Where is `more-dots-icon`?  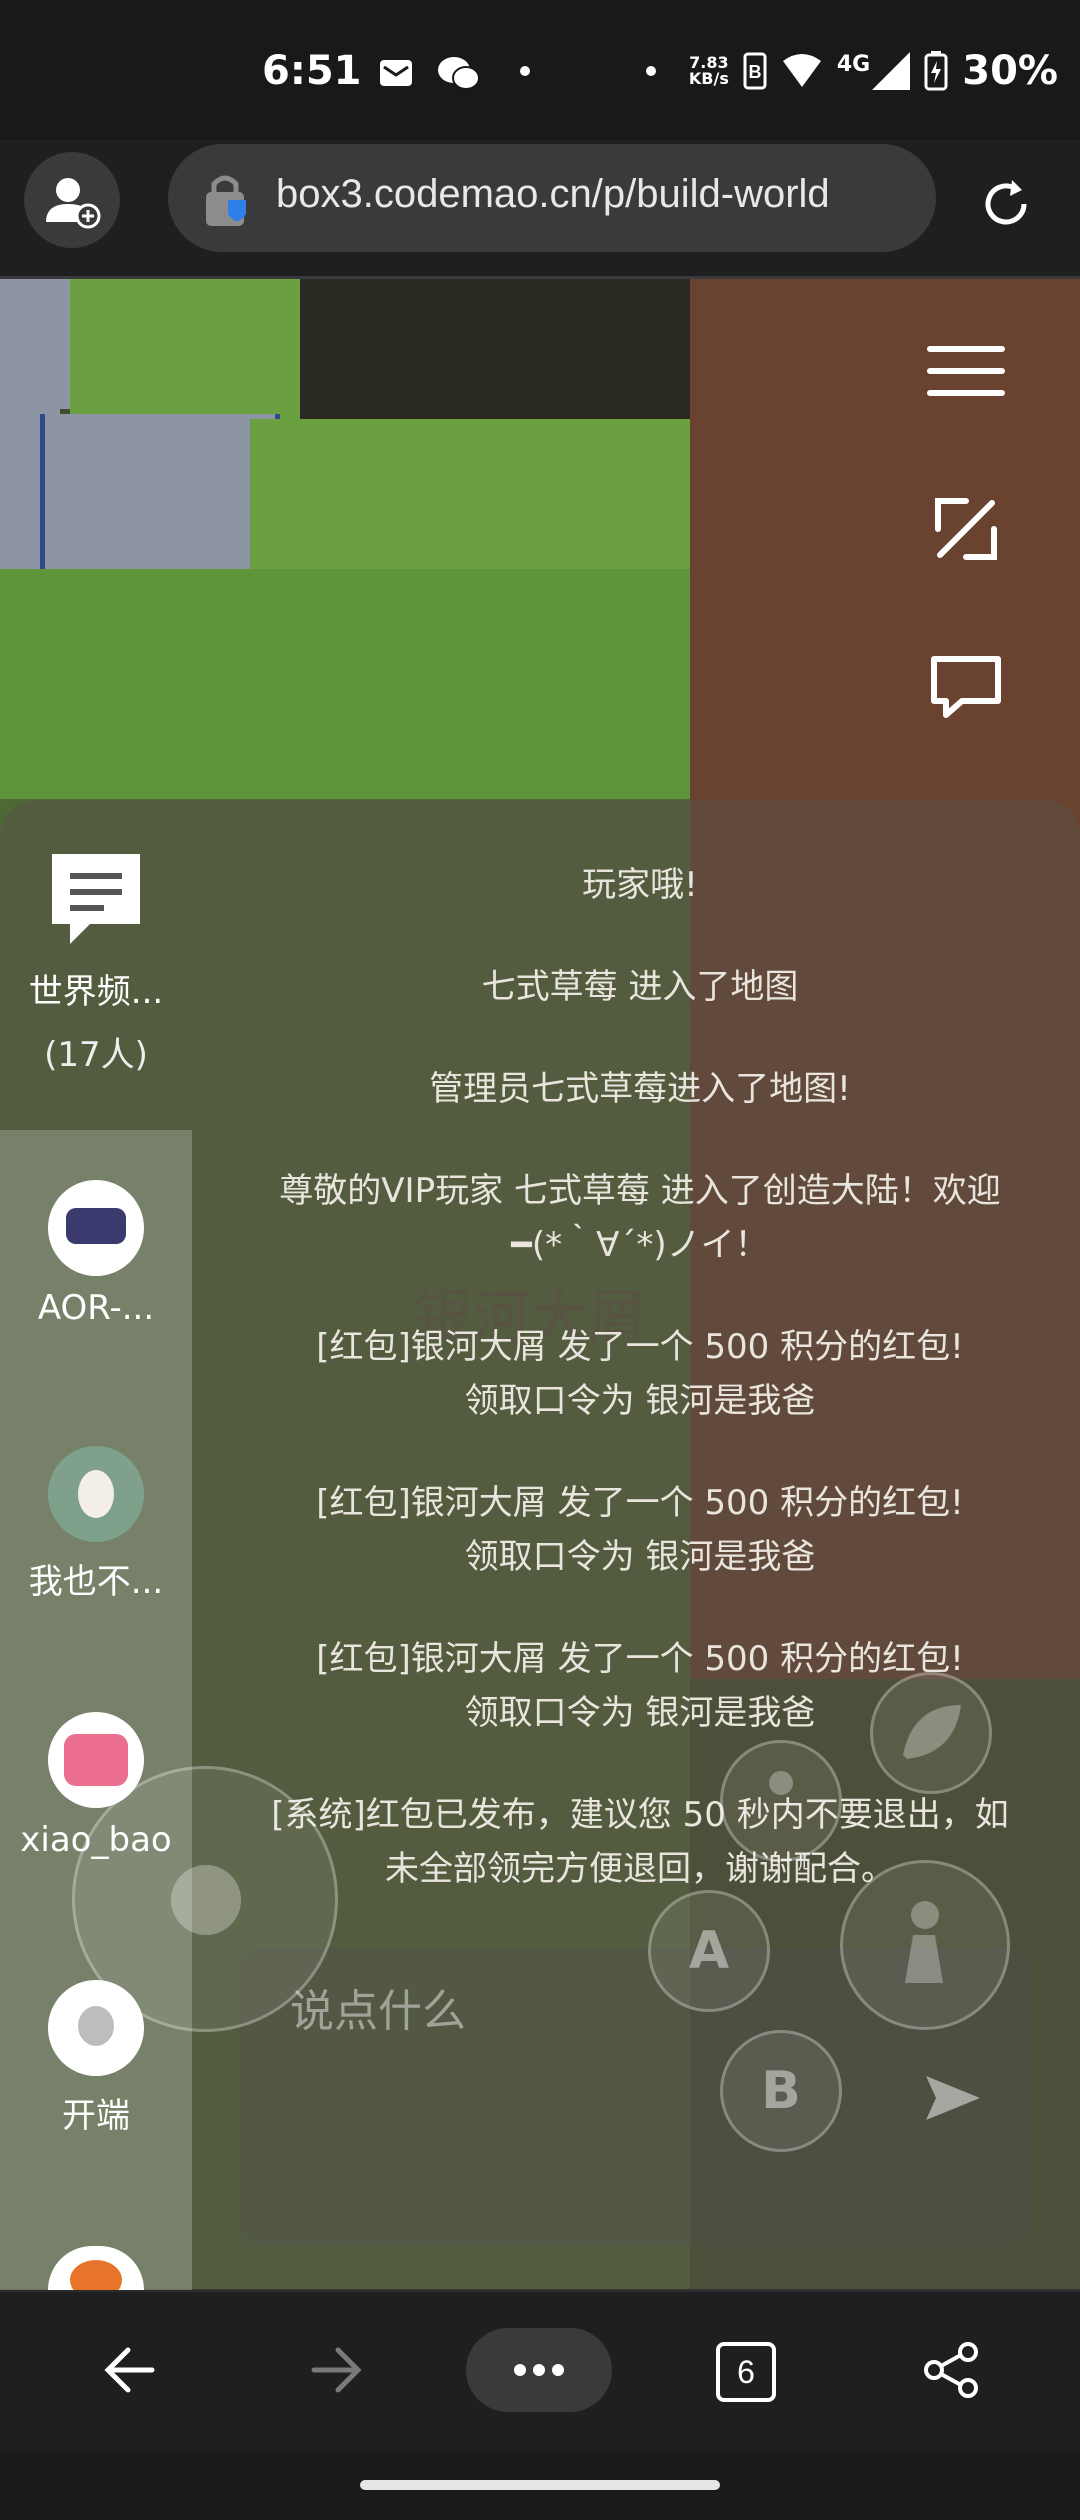 more-dots-icon is located at coordinates (539, 2370).